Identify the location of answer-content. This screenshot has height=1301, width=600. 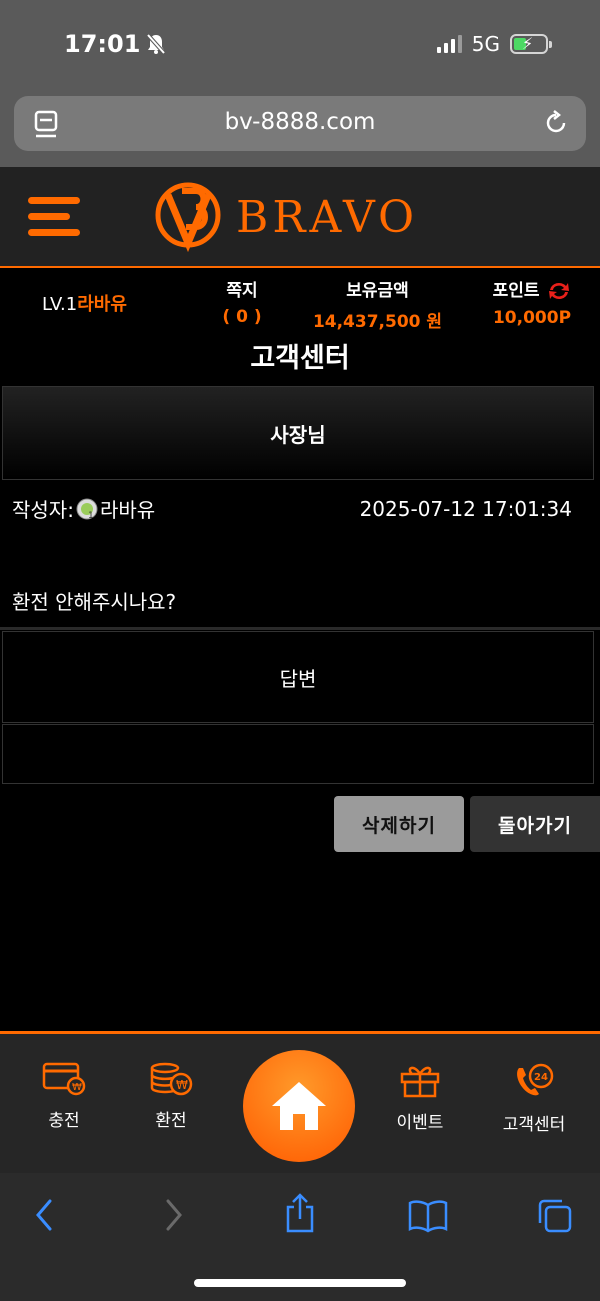
(298, 754).